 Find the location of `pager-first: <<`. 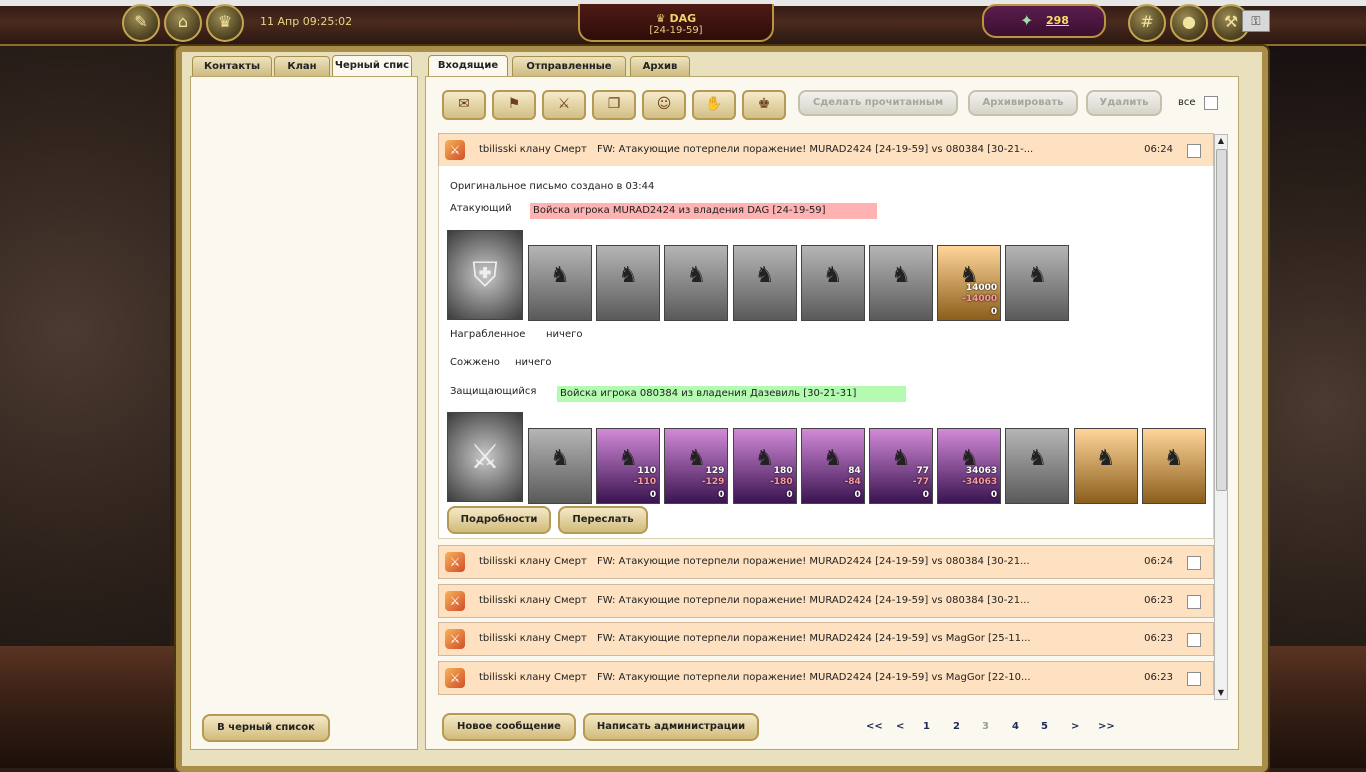

pager-first: << is located at coordinates (874, 726).